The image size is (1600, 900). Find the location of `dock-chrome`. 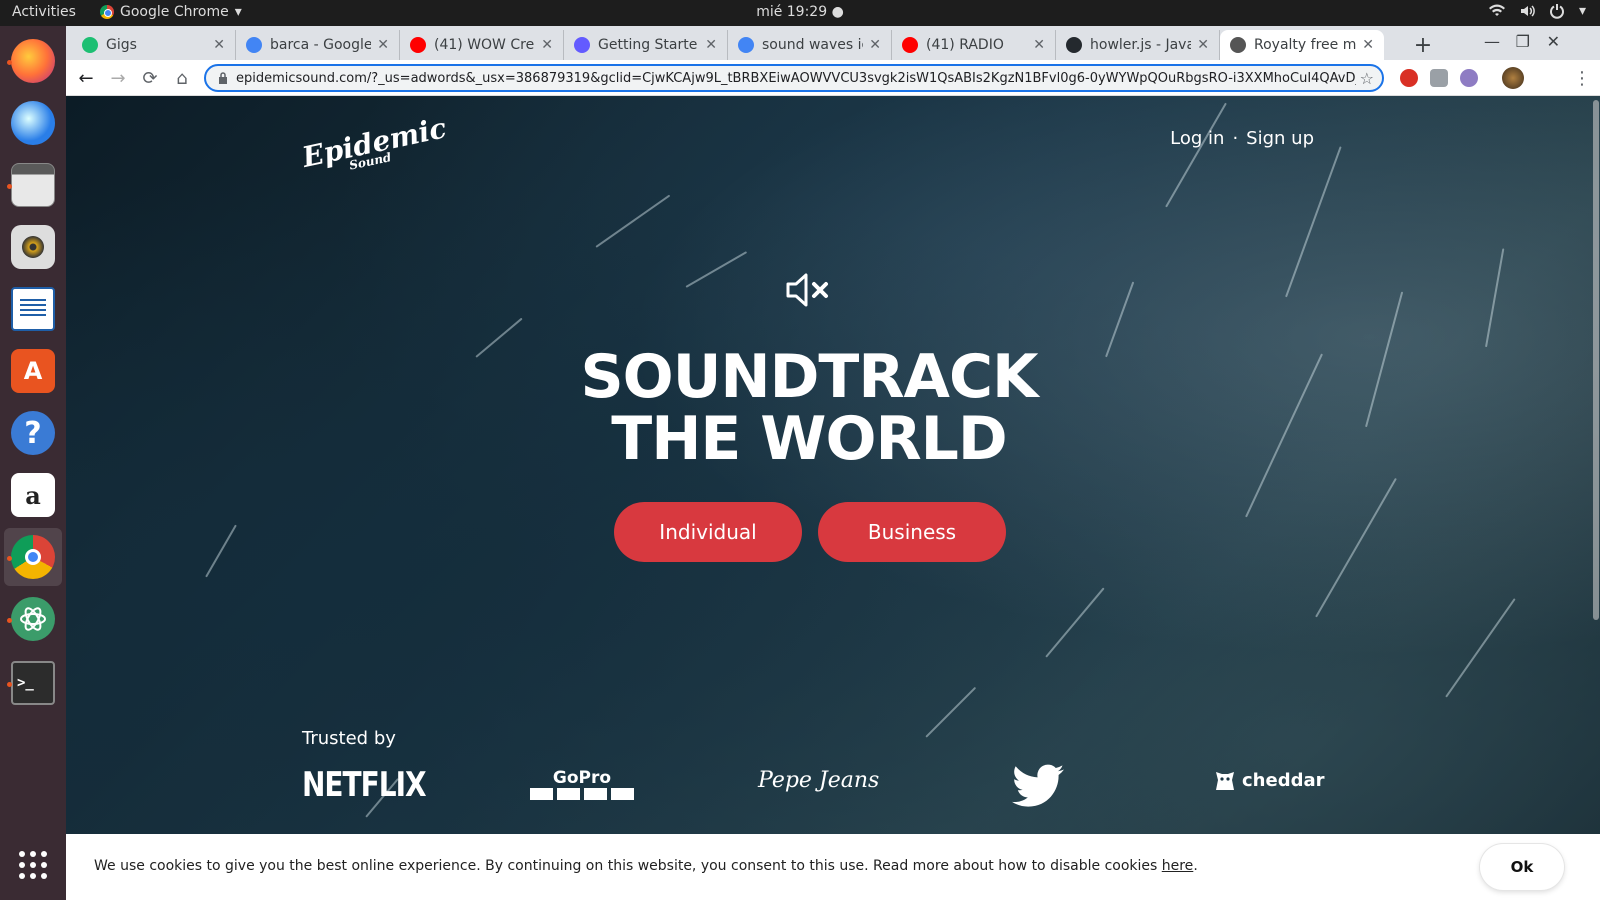

dock-chrome is located at coordinates (33, 557).